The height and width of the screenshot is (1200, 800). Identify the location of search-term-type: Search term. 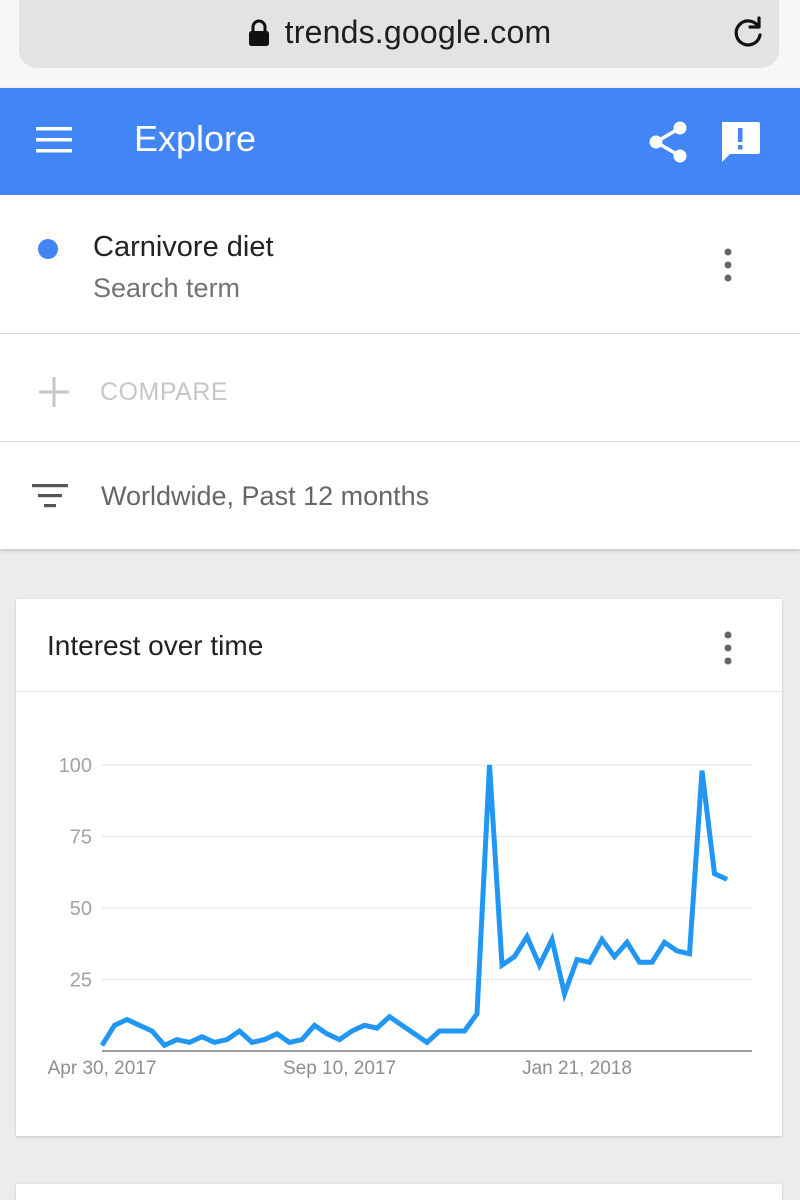
(167, 288).